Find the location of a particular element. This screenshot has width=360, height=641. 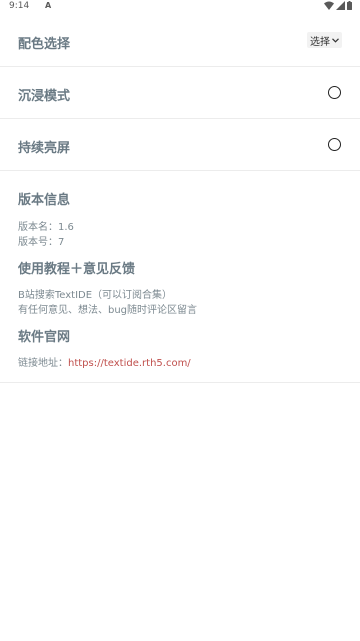

status-time: 9:14 is located at coordinates (19, 6).